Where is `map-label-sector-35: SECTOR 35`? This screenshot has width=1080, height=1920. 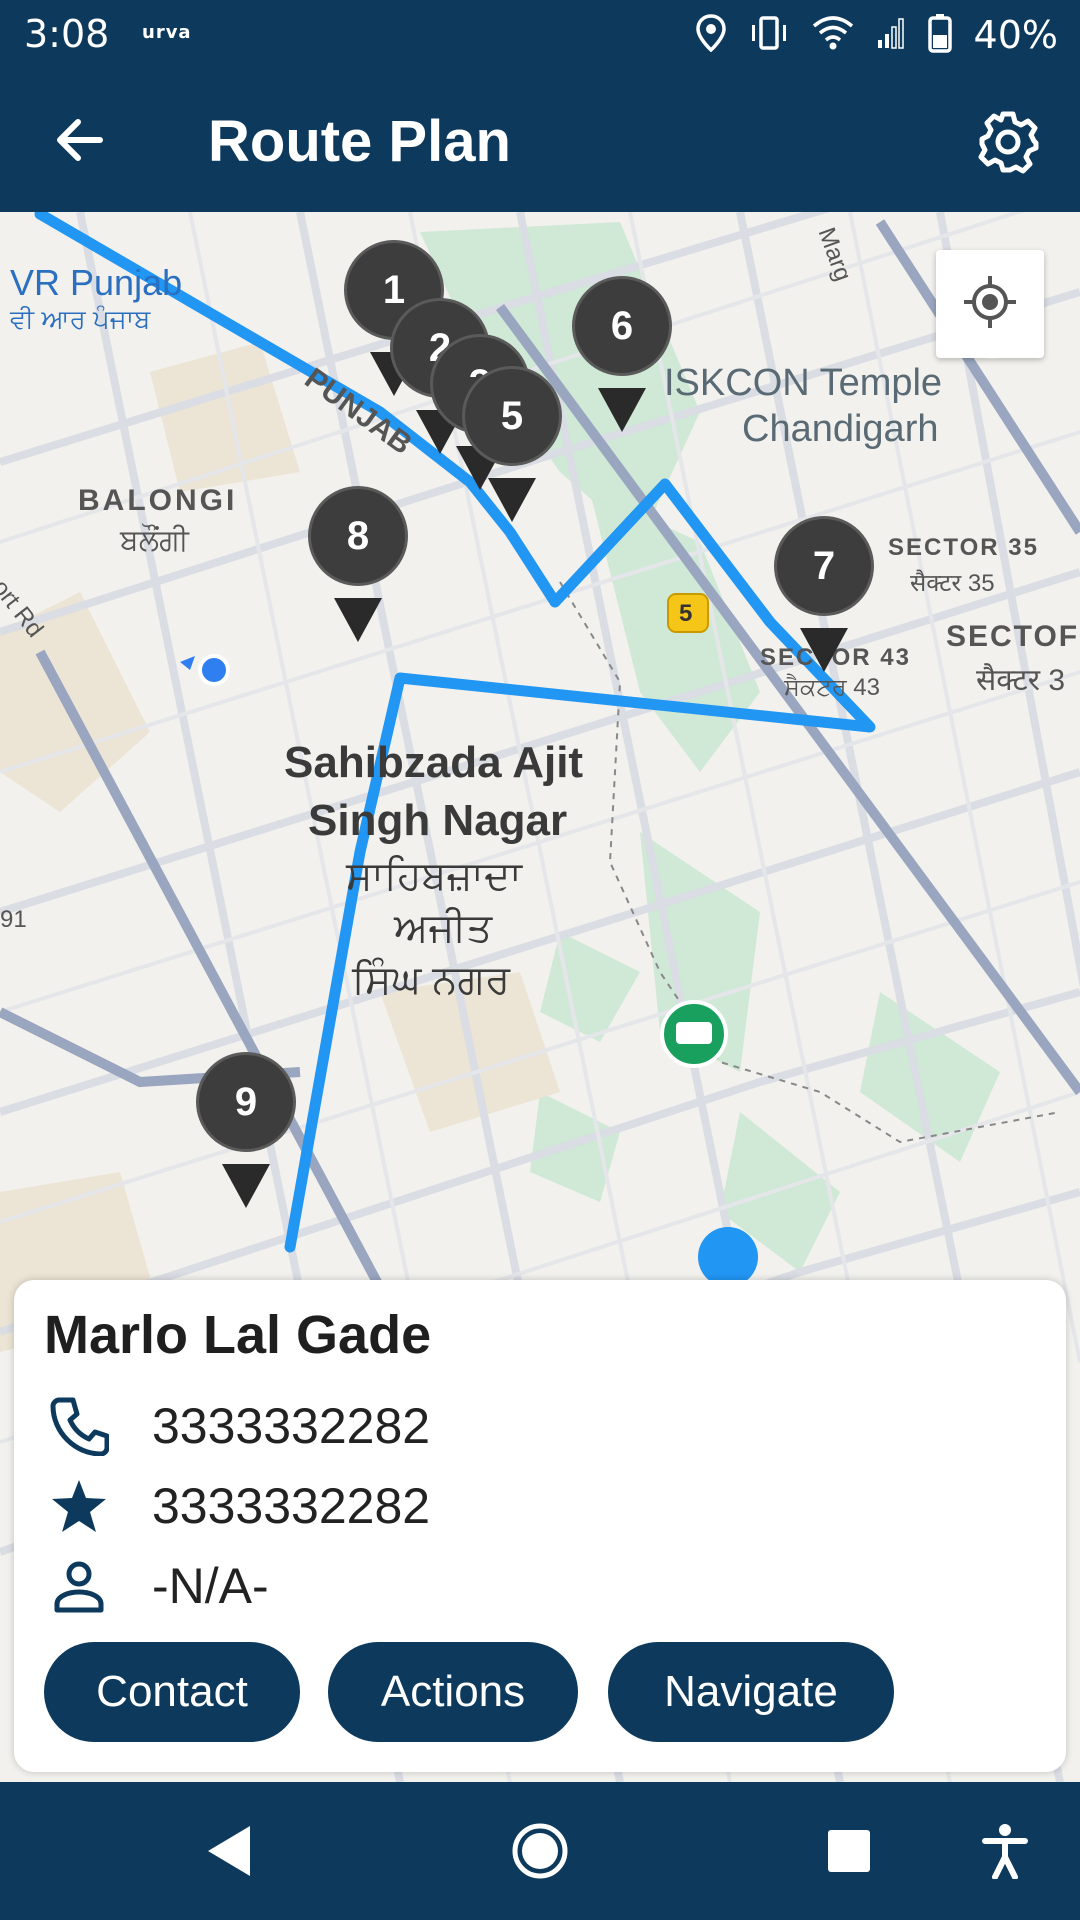 map-label-sector-35: SECTOR 35 is located at coordinates (963, 547).